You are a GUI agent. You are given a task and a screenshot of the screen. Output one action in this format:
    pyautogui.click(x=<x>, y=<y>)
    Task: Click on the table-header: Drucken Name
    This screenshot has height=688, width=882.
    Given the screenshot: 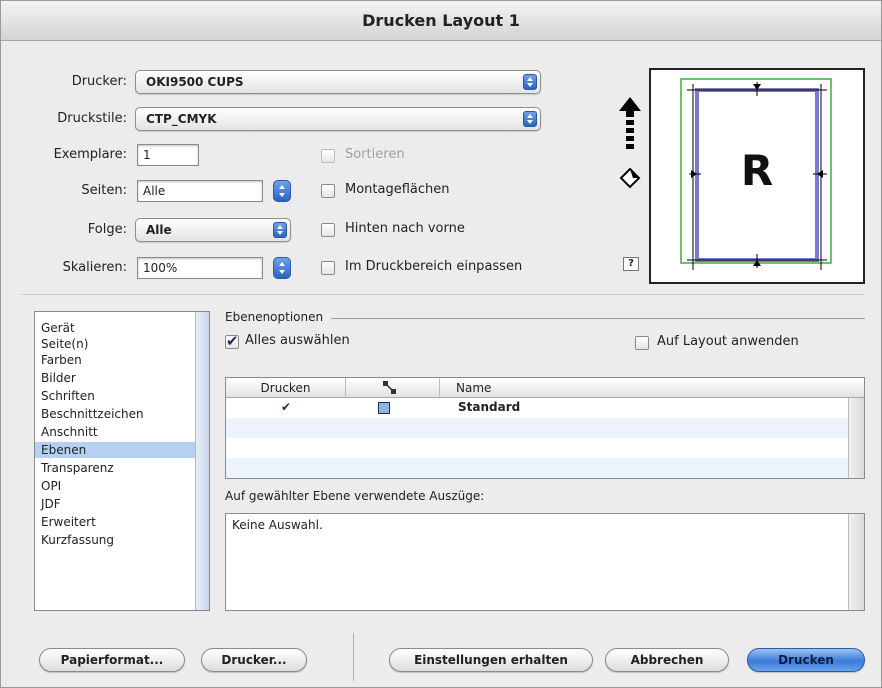 What is the action you would take?
    pyautogui.click(x=545, y=388)
    